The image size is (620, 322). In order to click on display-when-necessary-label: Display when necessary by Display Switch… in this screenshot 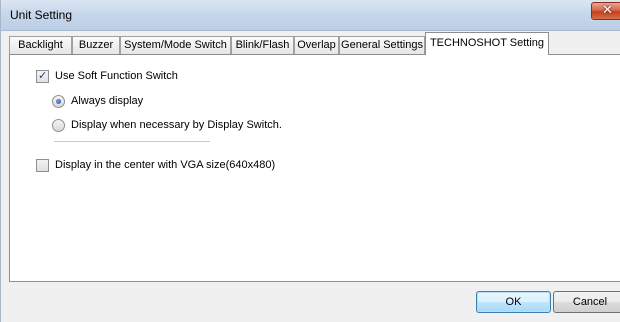, I will do `click(176, 125)`.